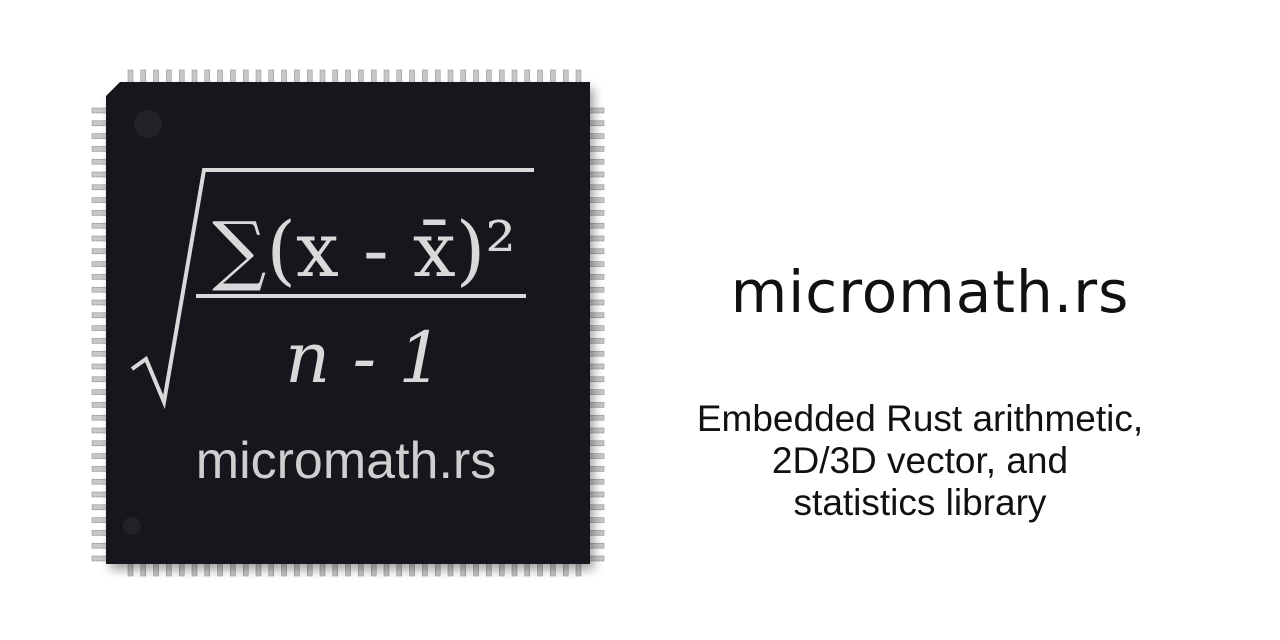  Describe the element at coordinates (920, 418) in the screenshot. I see `subtitle-line: Embedded Rust arithmetic,` at that location.